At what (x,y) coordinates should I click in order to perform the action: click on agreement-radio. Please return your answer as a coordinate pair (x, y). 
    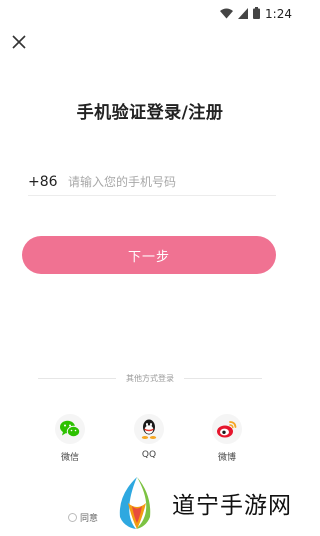
    Looking at the image, I should click on (72, 517).